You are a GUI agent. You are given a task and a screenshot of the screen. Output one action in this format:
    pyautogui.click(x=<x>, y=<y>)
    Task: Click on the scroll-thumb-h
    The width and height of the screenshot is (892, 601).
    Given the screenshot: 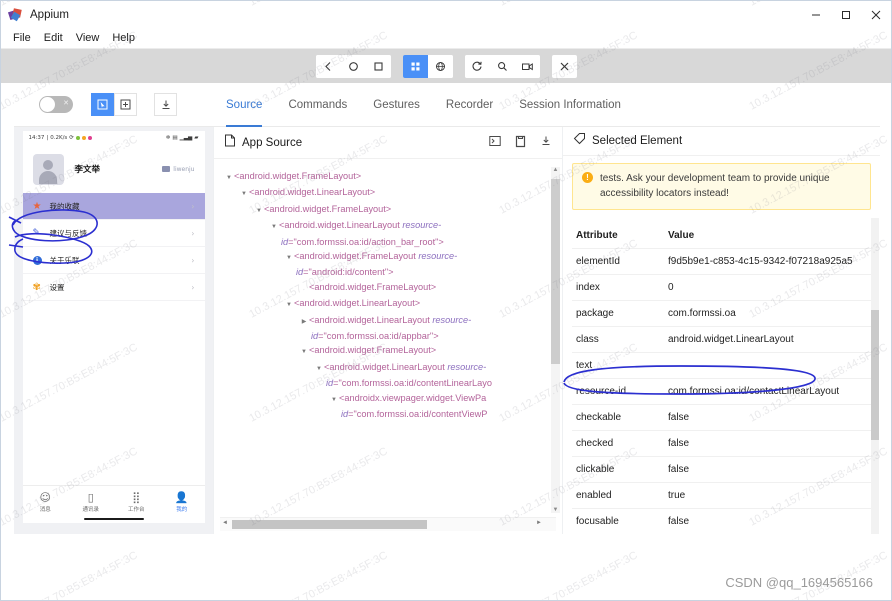 What is the action you would take?
    pyautogui.click(x=329, y=524)
    